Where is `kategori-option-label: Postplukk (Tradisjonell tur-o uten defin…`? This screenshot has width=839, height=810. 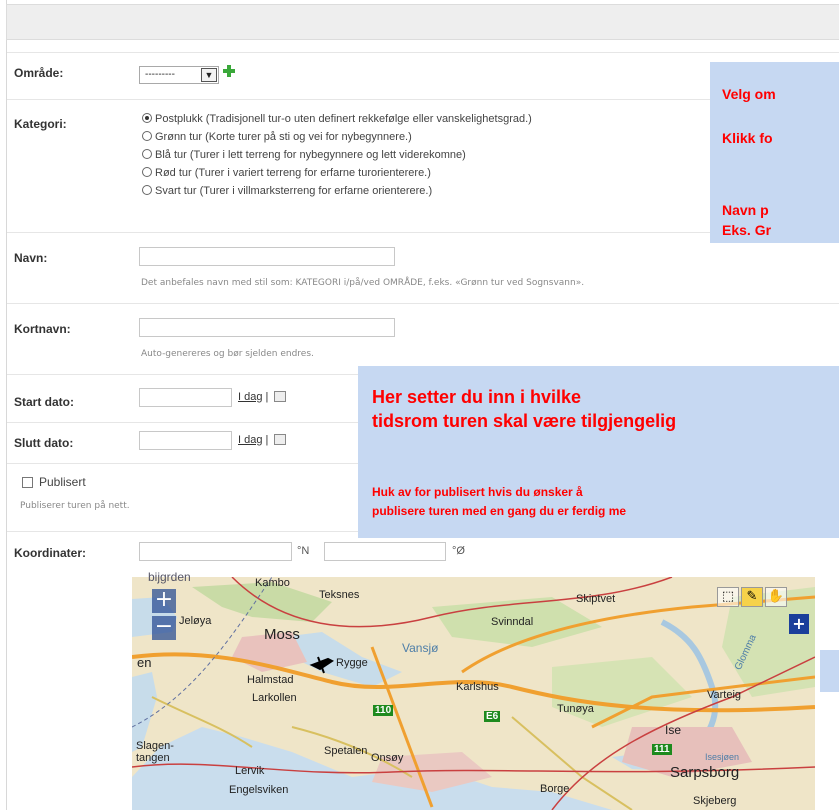
kategori-option-label: Postplukk (Tradisjonell tur-o uten defin… is located at coordinates (343, 119).